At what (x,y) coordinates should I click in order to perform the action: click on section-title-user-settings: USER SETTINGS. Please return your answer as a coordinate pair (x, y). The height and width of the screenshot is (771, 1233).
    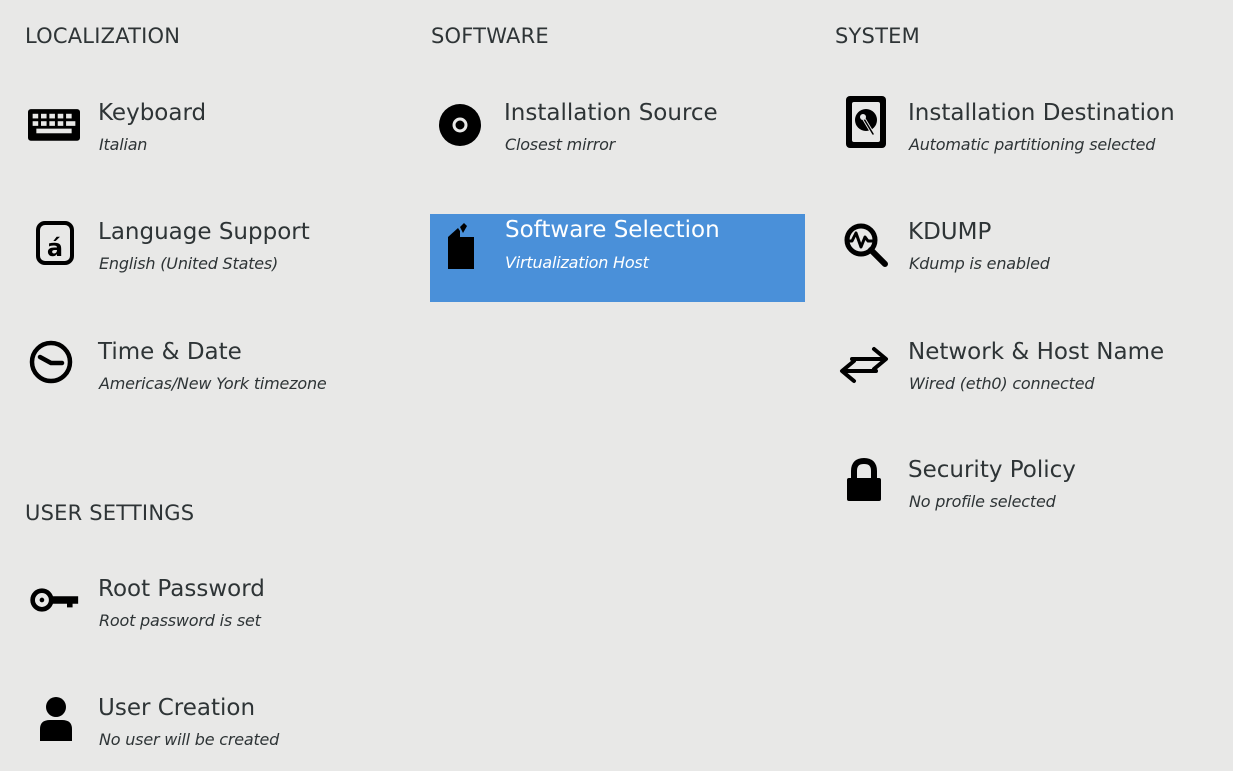
    Looking at the image, I should click on (110, 513).